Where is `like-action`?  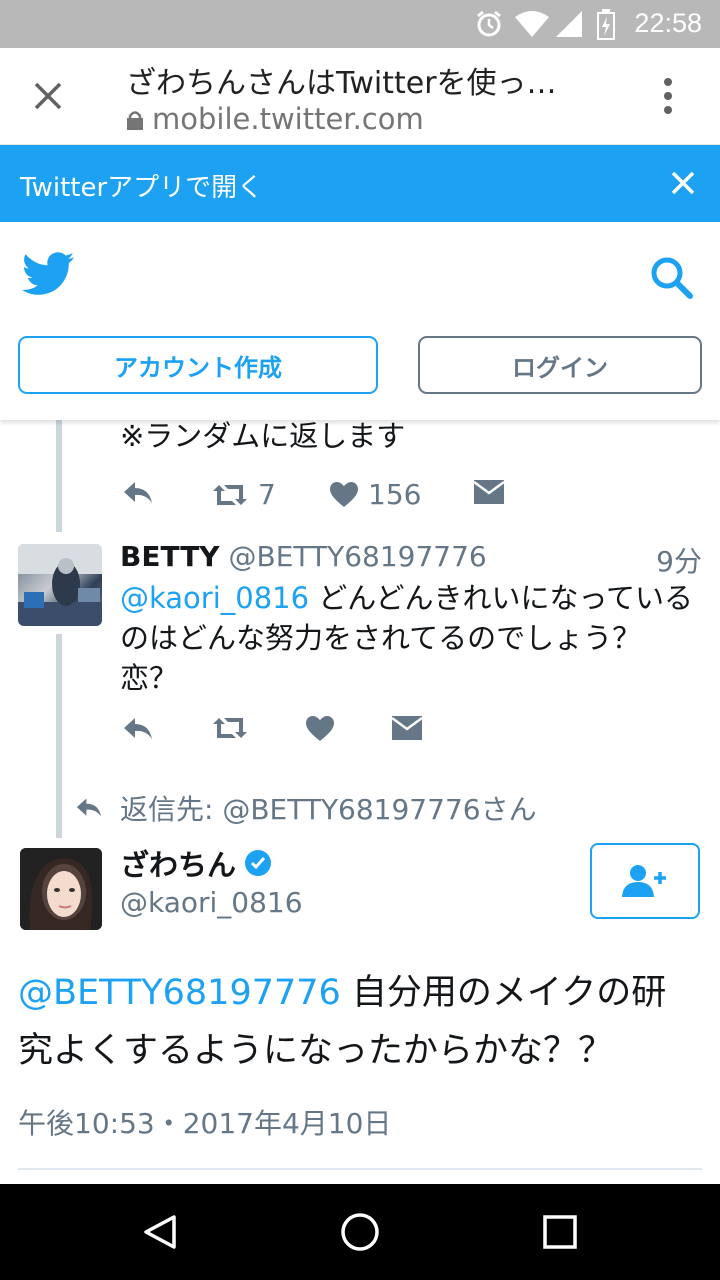 like-action is located at coordinates (320, 729).